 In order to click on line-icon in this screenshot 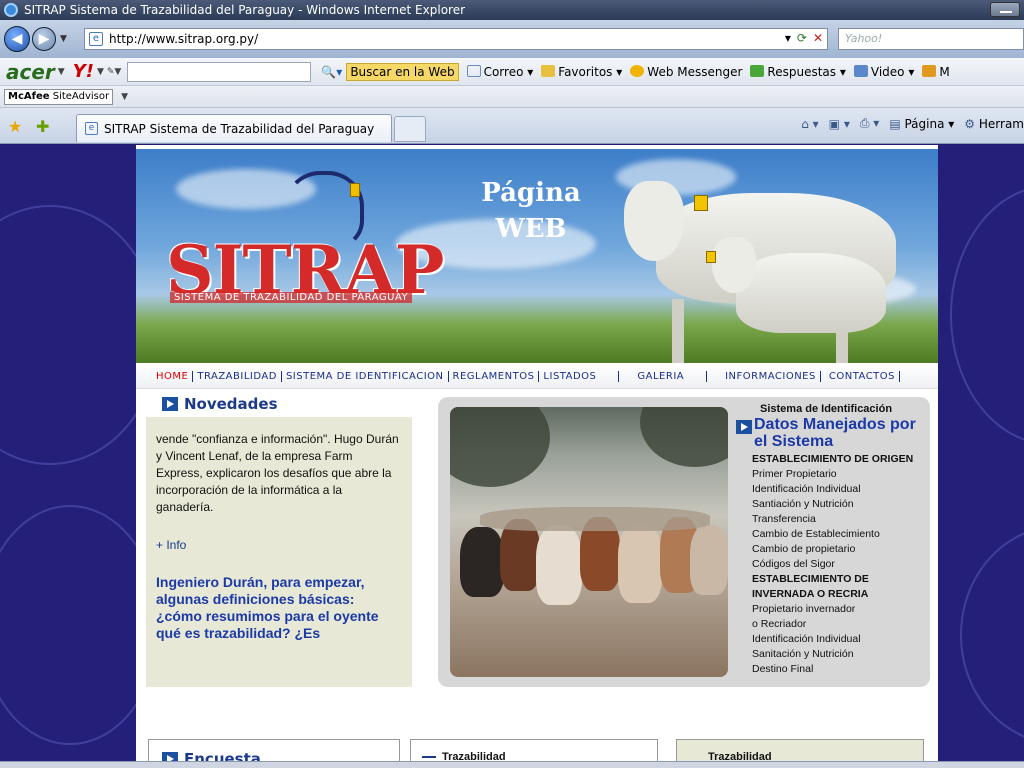, I will do `click(429, 757)`.